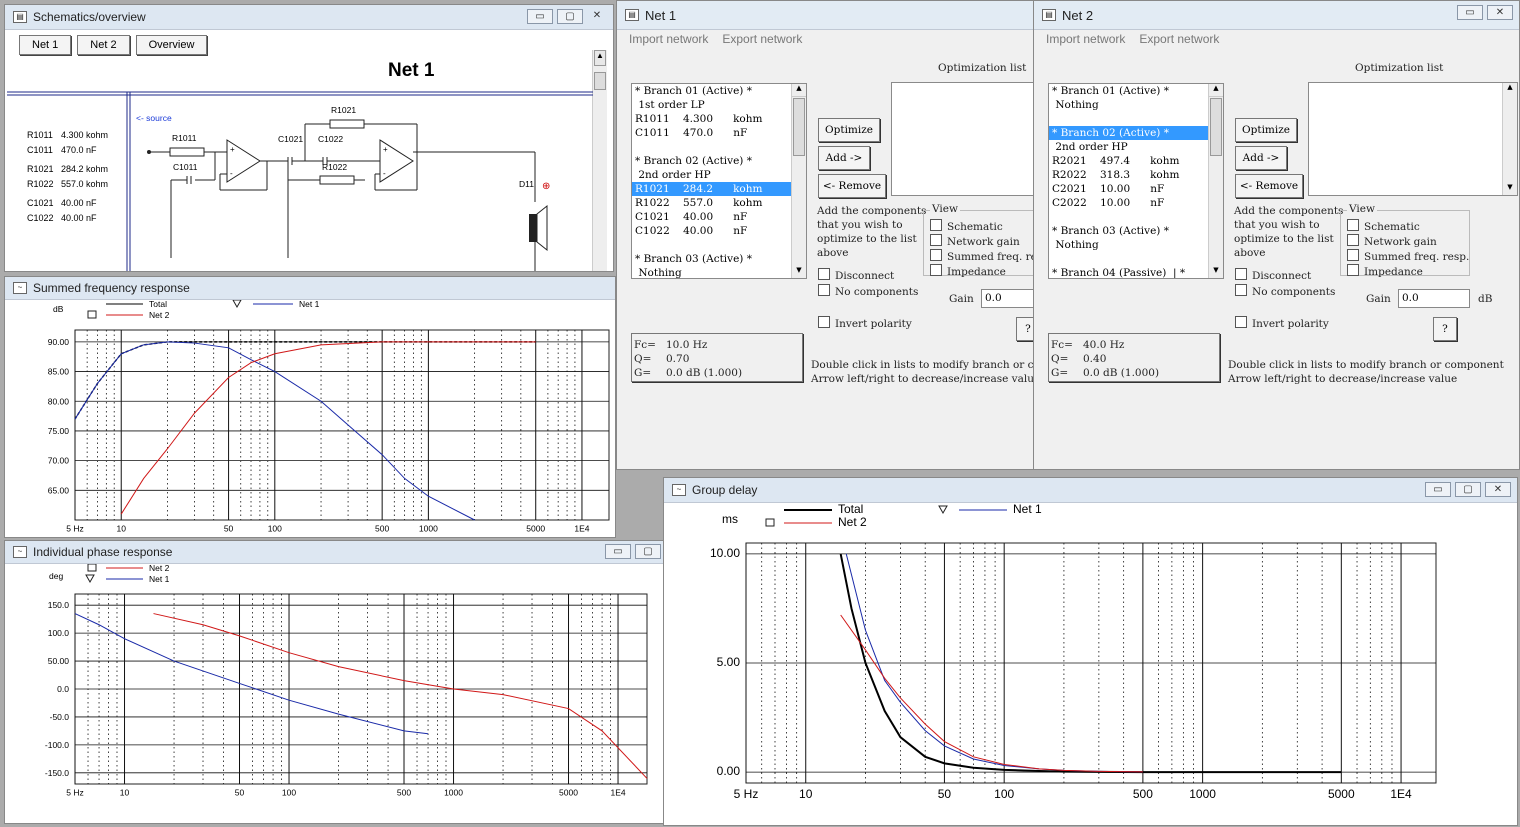 The image size is (1520, 827). I want to click on branch-row: C1011 470.0 nF, so click(719, 133).